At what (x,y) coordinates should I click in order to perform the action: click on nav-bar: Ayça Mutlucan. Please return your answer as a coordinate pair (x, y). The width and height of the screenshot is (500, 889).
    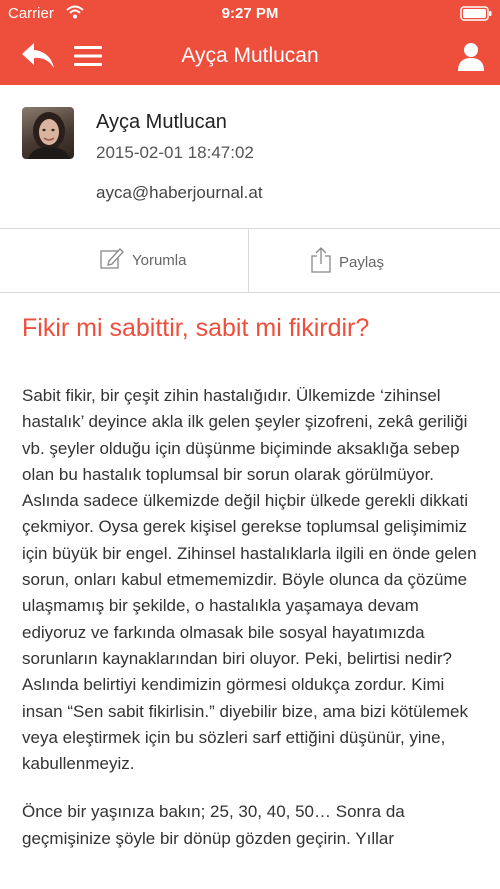
    Looking at the image, I should click on (250, 56).